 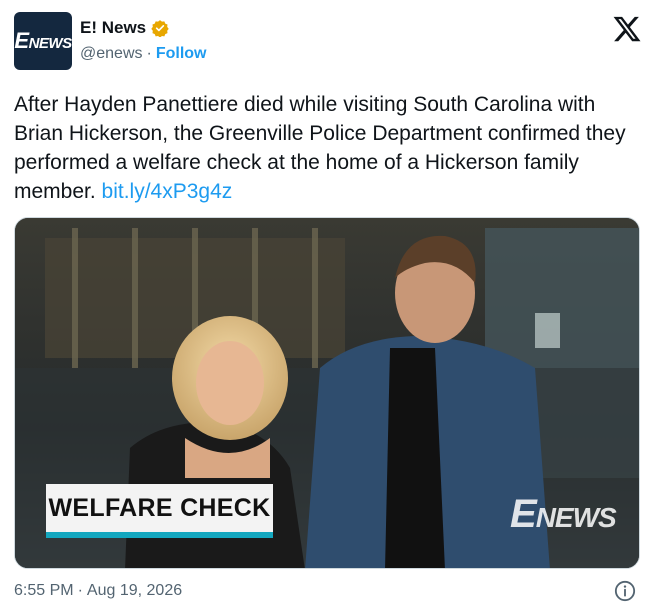 I want to click on author-name-row: E! News, so click(x=124, y=28).